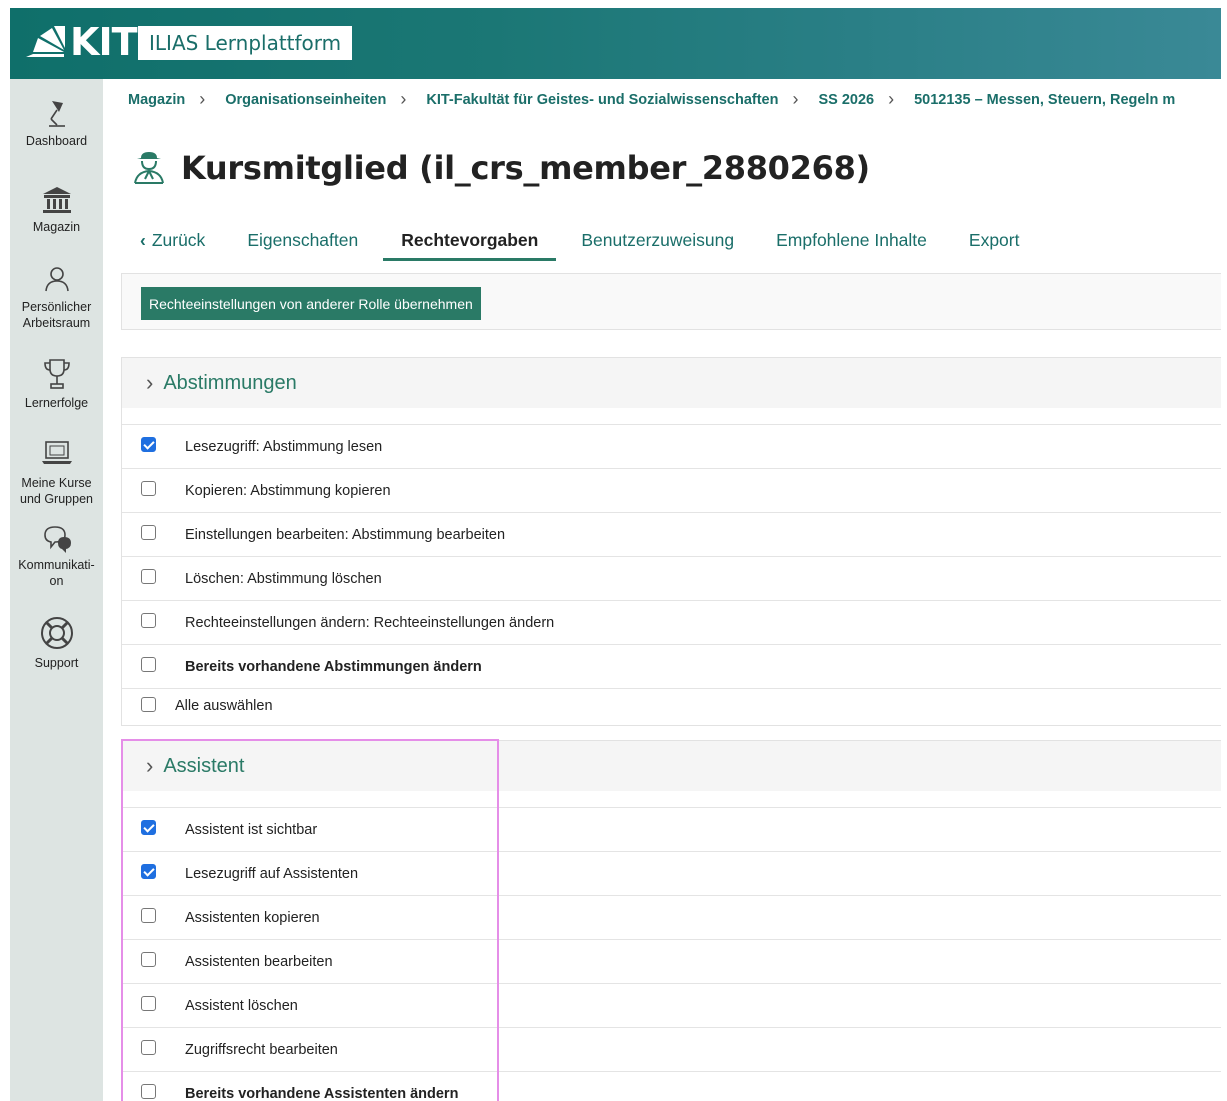 This screenshot has width=1227, height=1101. I want to click on kit-logo: KIT, so click(81, 42).